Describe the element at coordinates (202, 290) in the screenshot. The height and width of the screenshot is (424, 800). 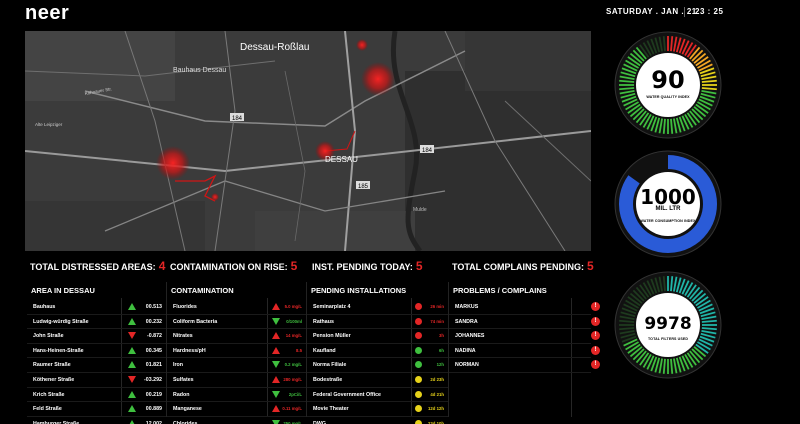
I see `contamination-title: CONTAMINATION` at that location.